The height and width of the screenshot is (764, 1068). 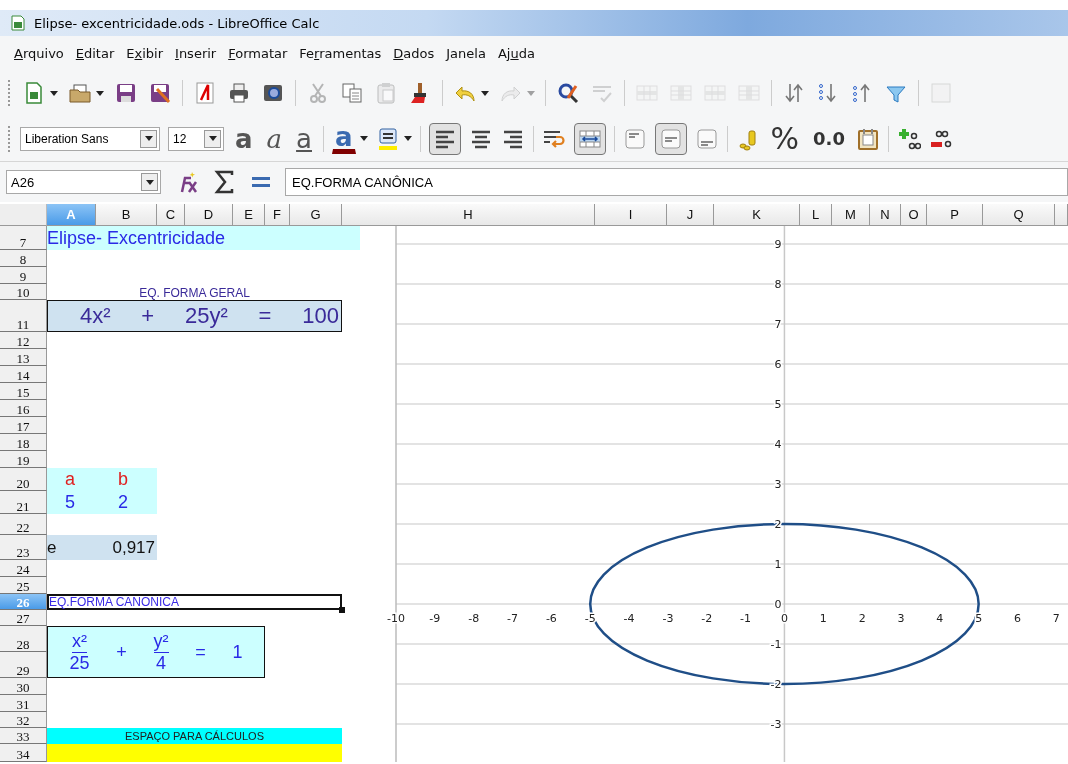 I want to click on active-cell: EQ.FORMA CANONICA, so click(x=194, y=602).